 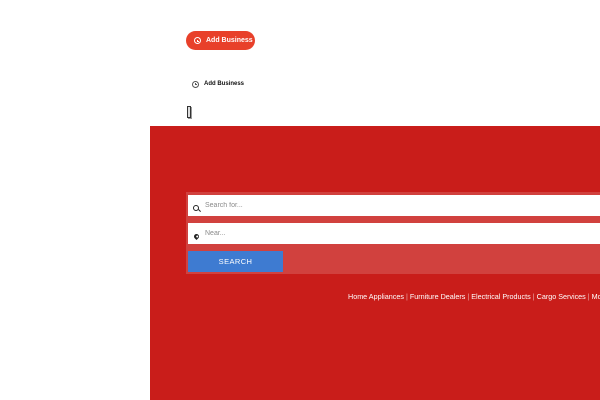 I want to click on category-link-more: More, so click(x=596, y=296).